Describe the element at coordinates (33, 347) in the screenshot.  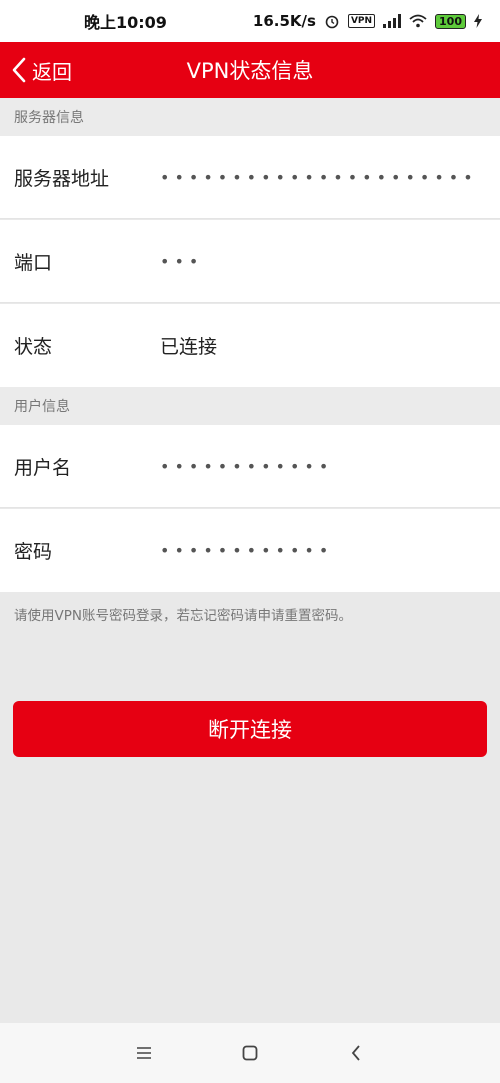
I see `row-label: 状态` at that location.